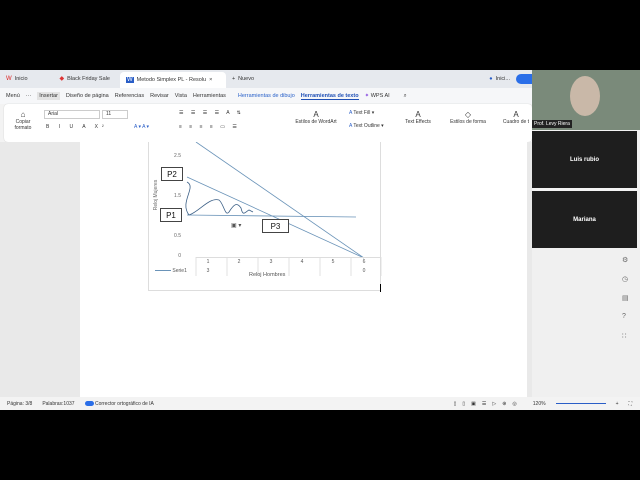  Describe the element at coordinates (361, 113) in the screenshot. I see `text-fill-button: A Text Fill ▾` at that location.